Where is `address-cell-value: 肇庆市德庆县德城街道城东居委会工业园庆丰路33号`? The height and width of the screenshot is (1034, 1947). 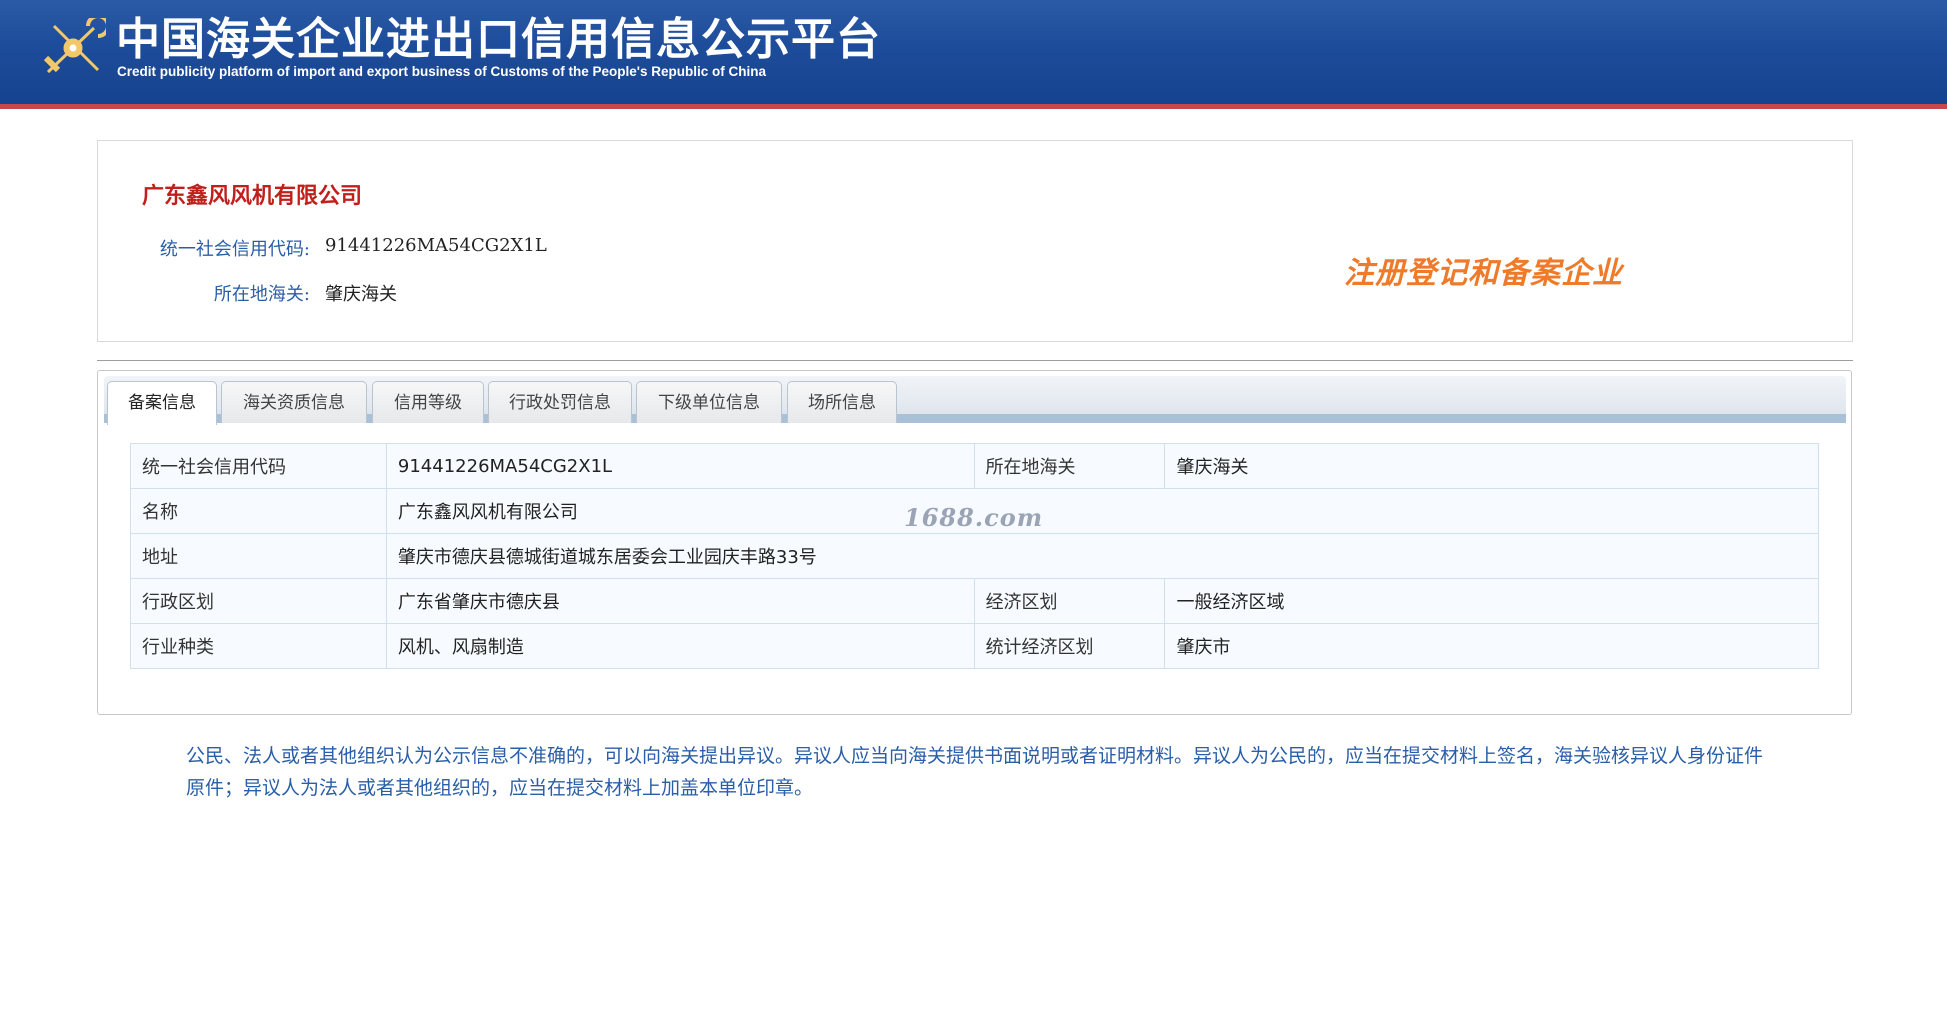
address-cell-value: 肇庆市德庆县德城街道城东居委会工业园庆丰路33号 is located at coordinates (1102, 556).